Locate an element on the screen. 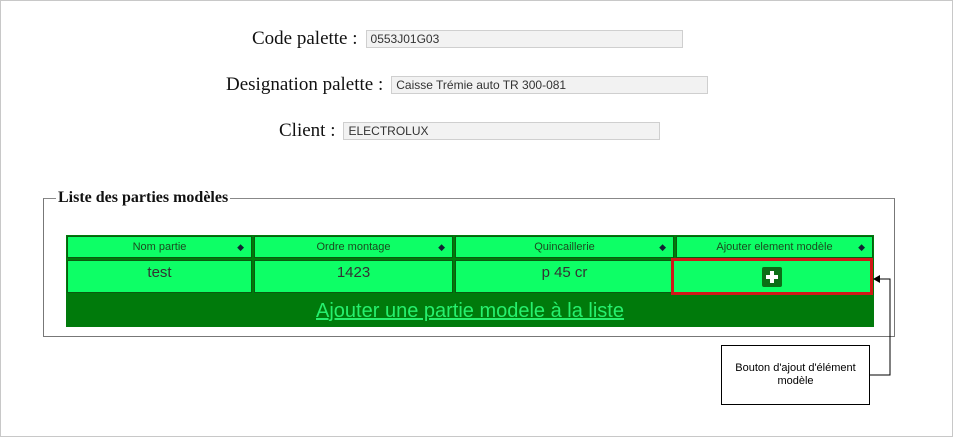 Image resolution: width=953 pixels, height=437 pixels. annotation-text: Bouton d'ajout d'élément modèle is located at coordinates (795, 374).